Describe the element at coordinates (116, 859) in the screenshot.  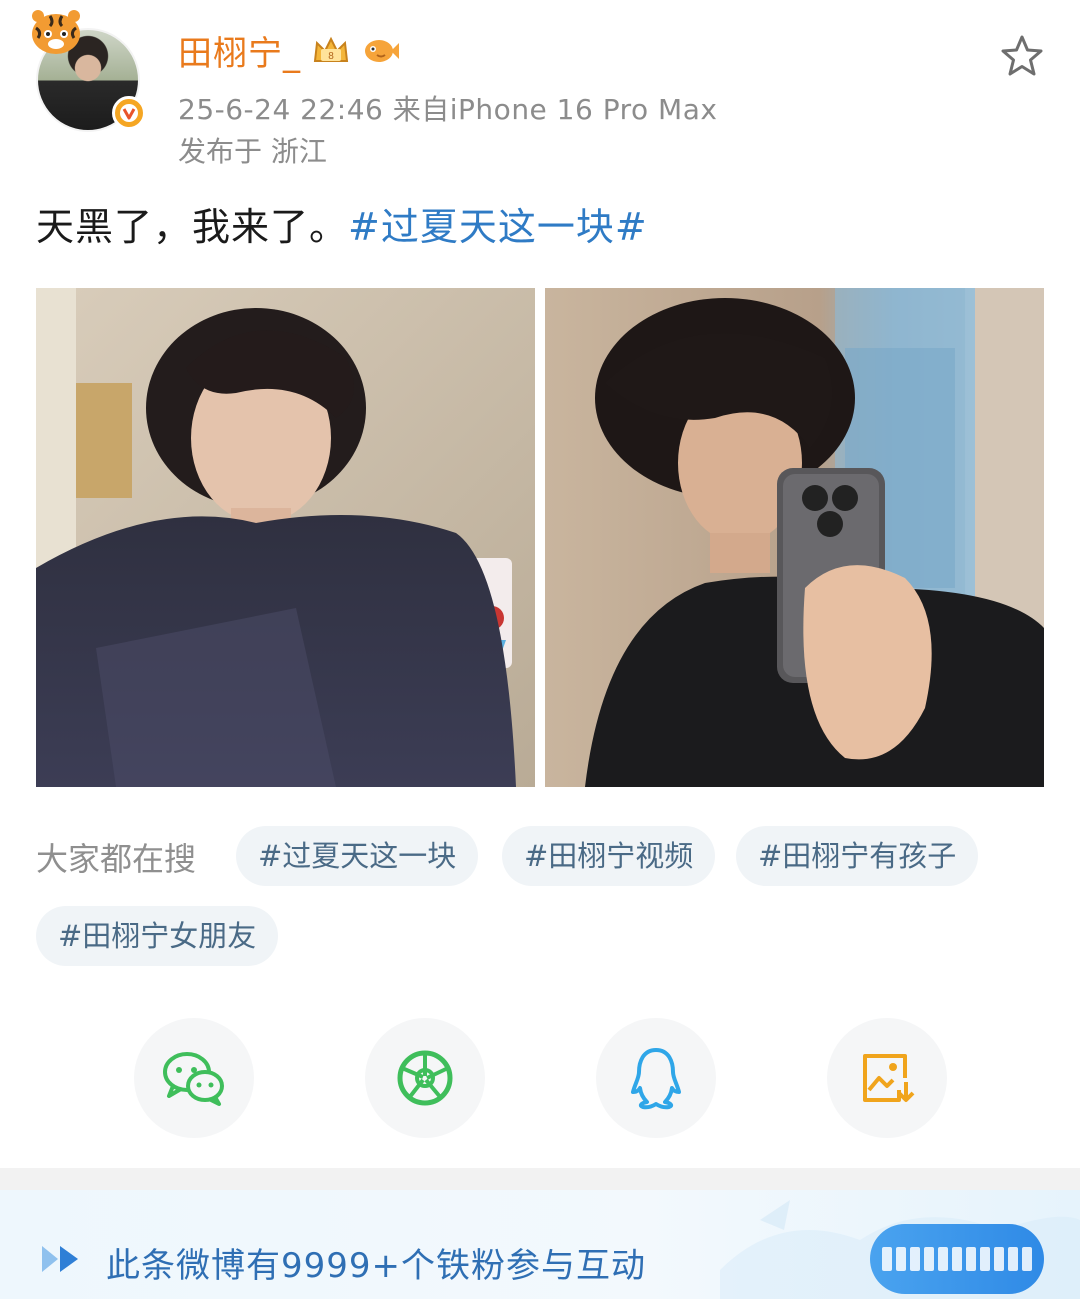
I see `search-label: 大家都在搜` at that location.